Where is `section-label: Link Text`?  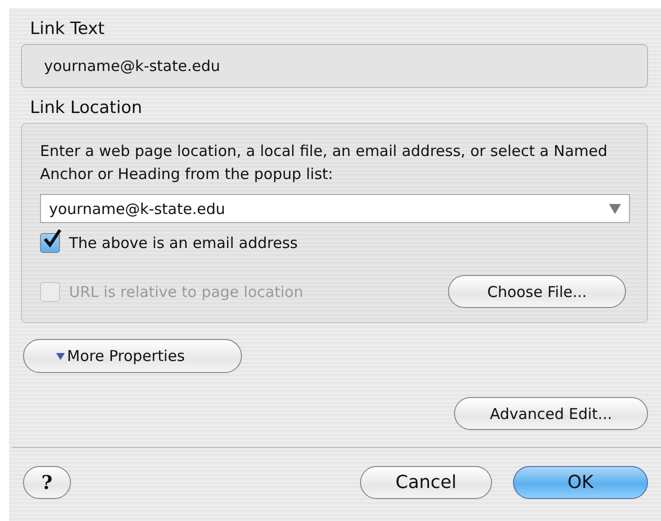
section-label: Link Text is located at coordinates (68, 29).